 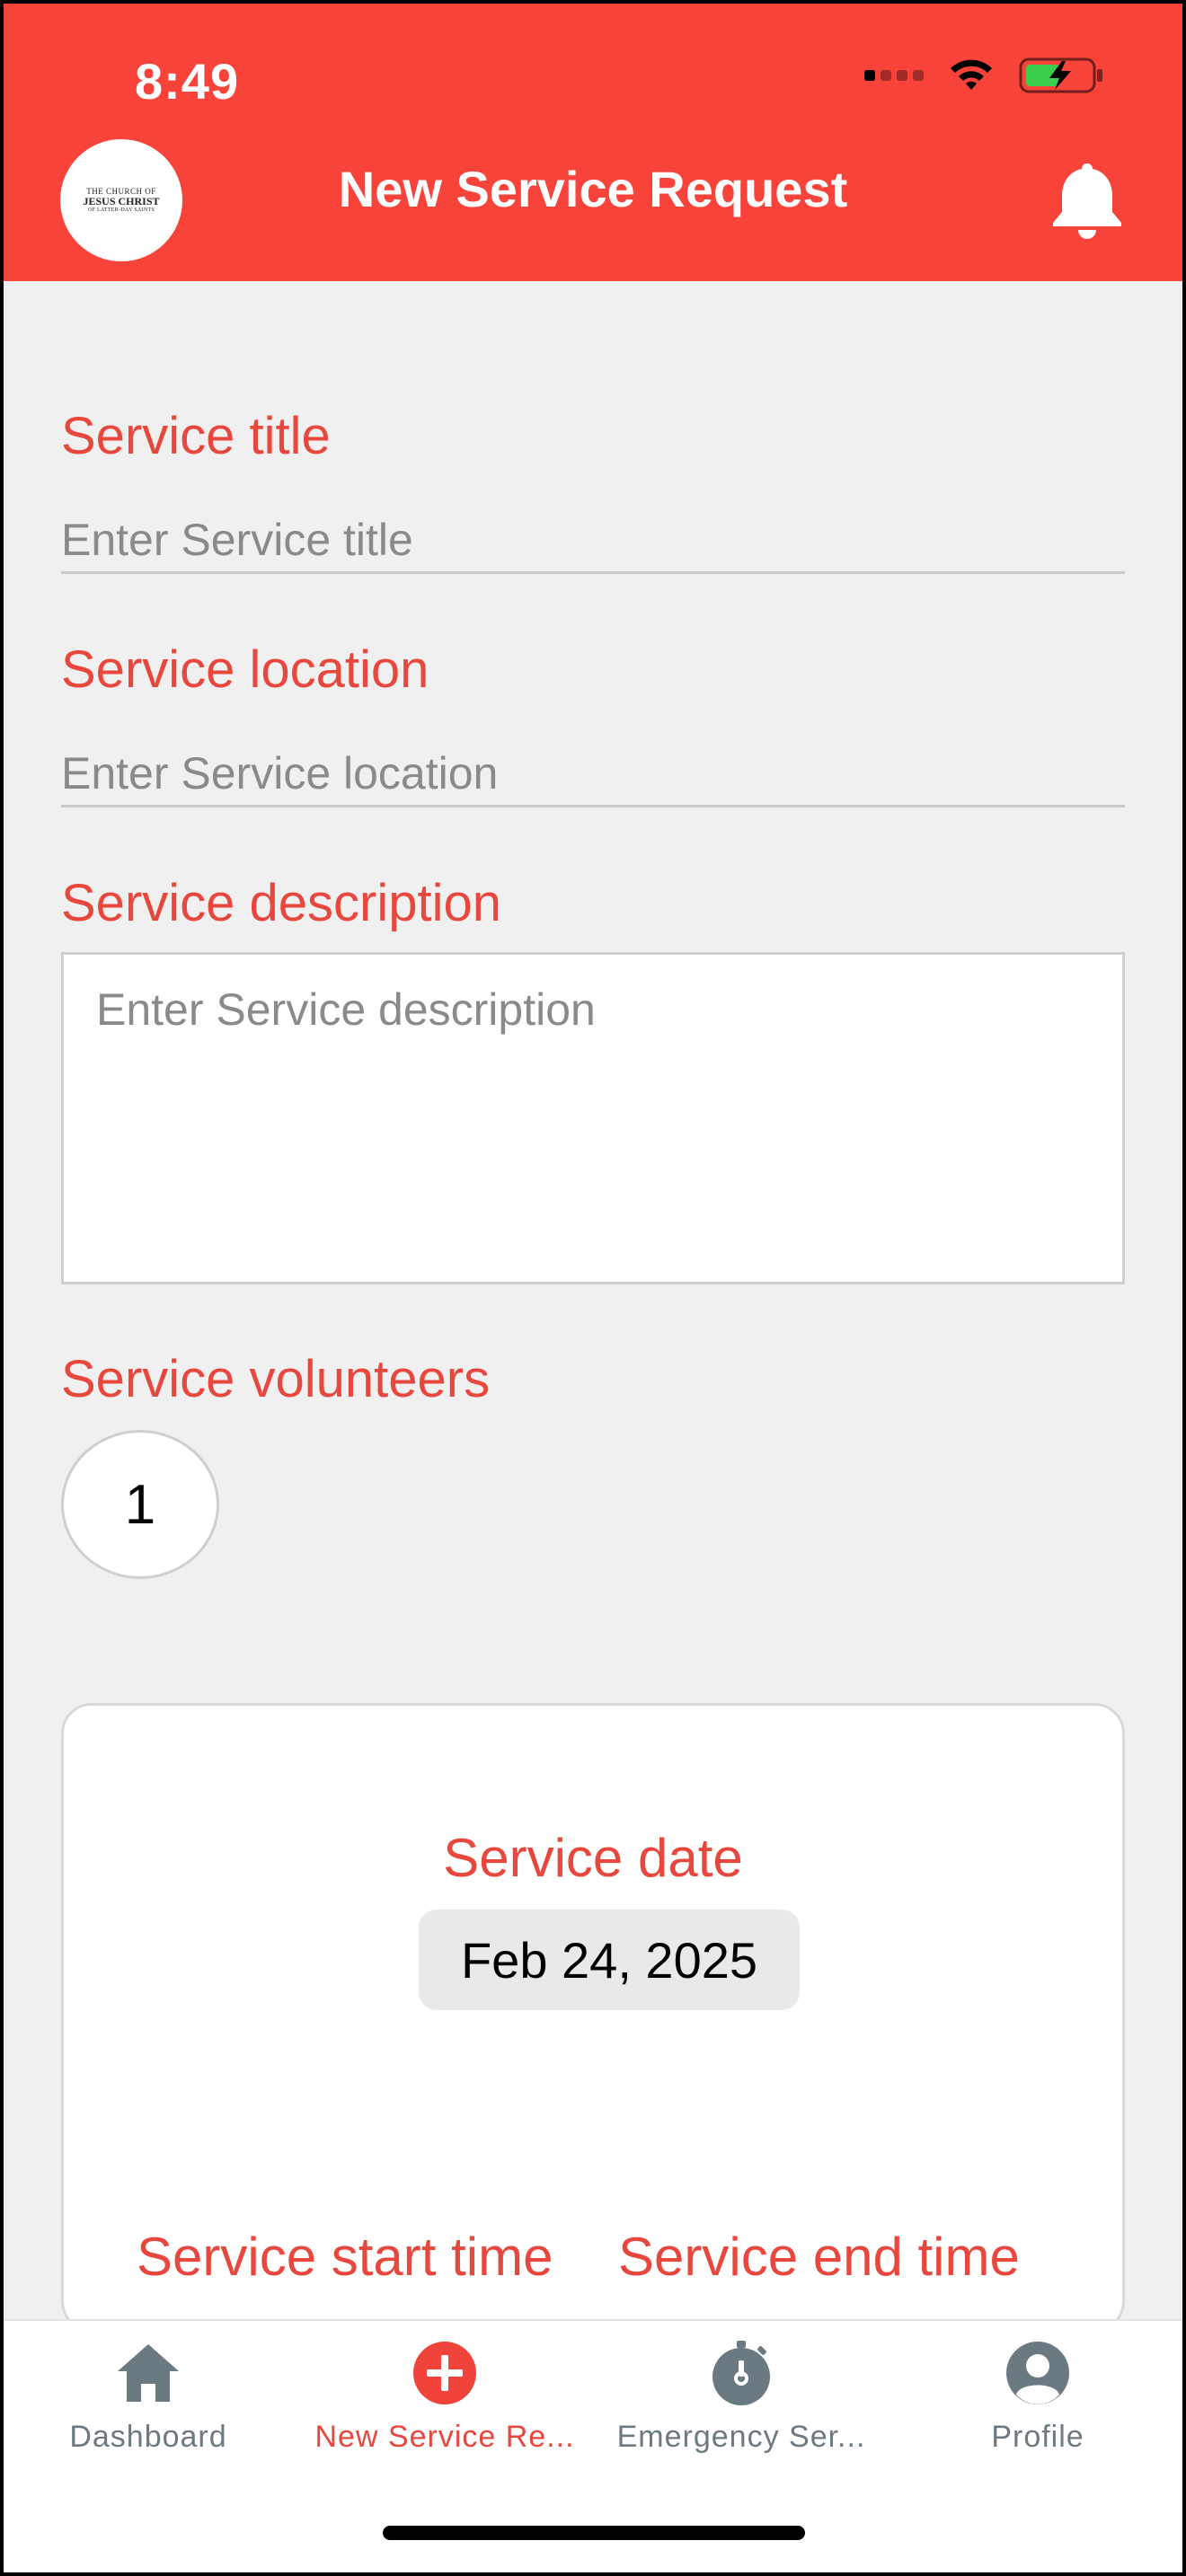 What do you see at coordinates (894, 75) in the screenshot?
I see `cellular-signal-icon` at bounding box center [894, 75].